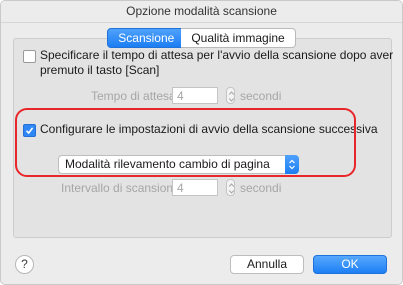  Describe the element at coordinates (29, 56) in the screenshot. I see `wait-time-checkbox` at that location.